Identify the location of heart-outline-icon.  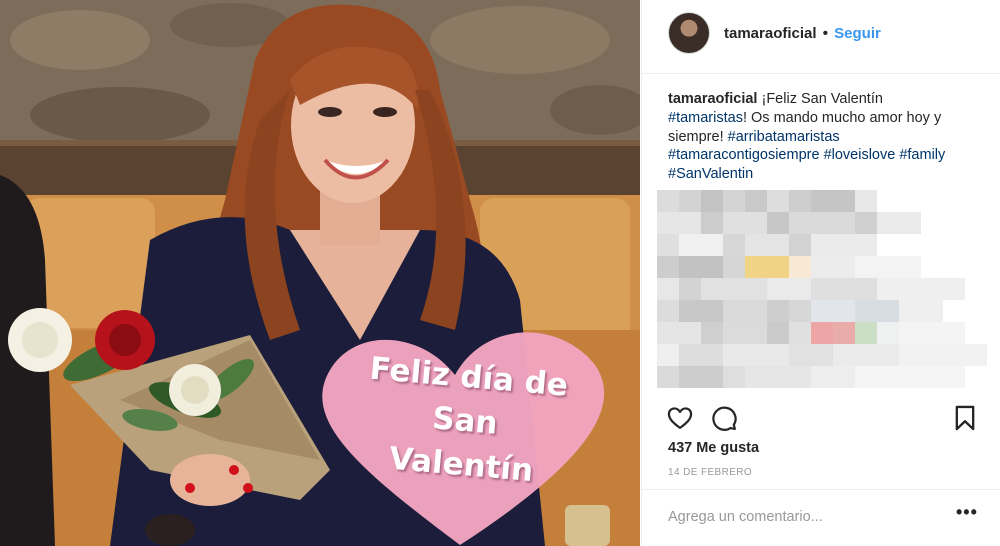
(680, 420).